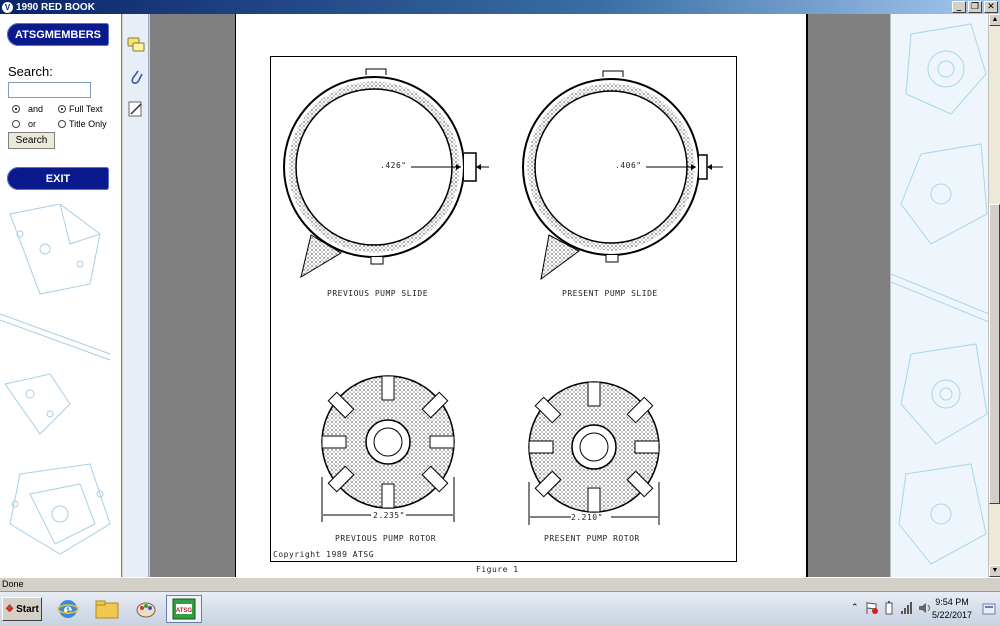 This screenshot has height=626, width=1000. What do you see at coordinates (994, 354) in the screenshot?
I see `scroll-thumb` at bounding box center [994, 354].